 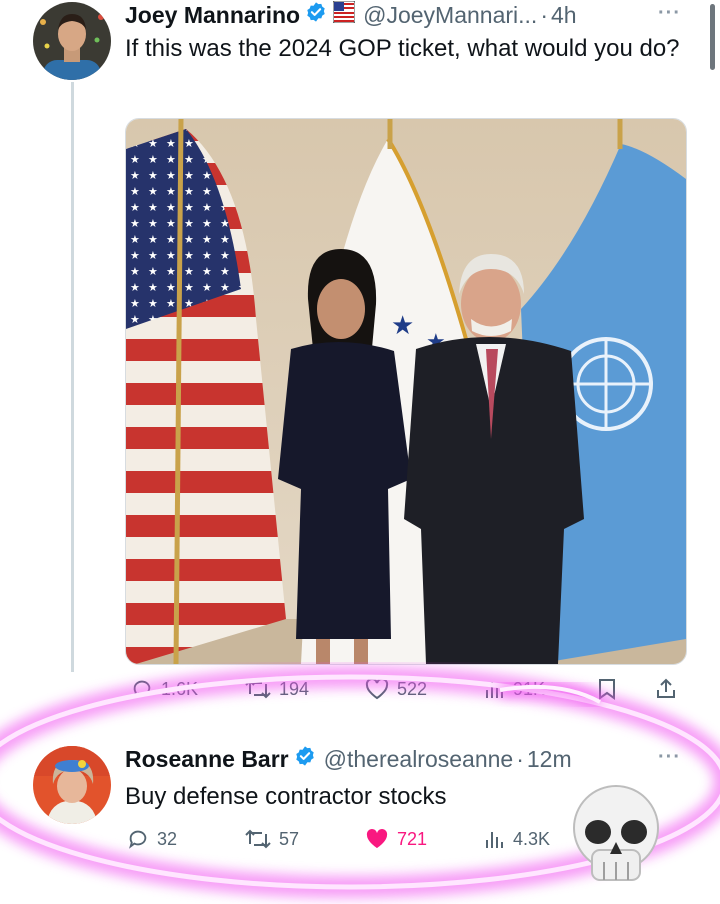 What do you see at coordinates (277, 689) in the screenshot?
I see `tweet1-repost-button: 194` at bounding box center [277, 689].